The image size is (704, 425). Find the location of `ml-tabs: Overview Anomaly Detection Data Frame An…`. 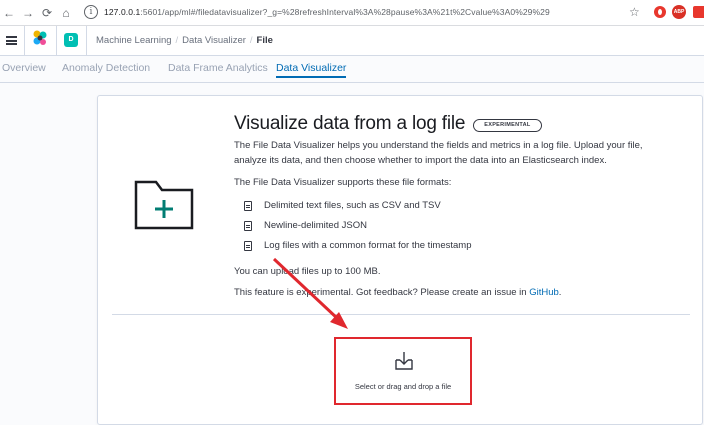

ml-tabs: Overview Anomaly Detection Data Frame An… is located at coordinates (352, 69).